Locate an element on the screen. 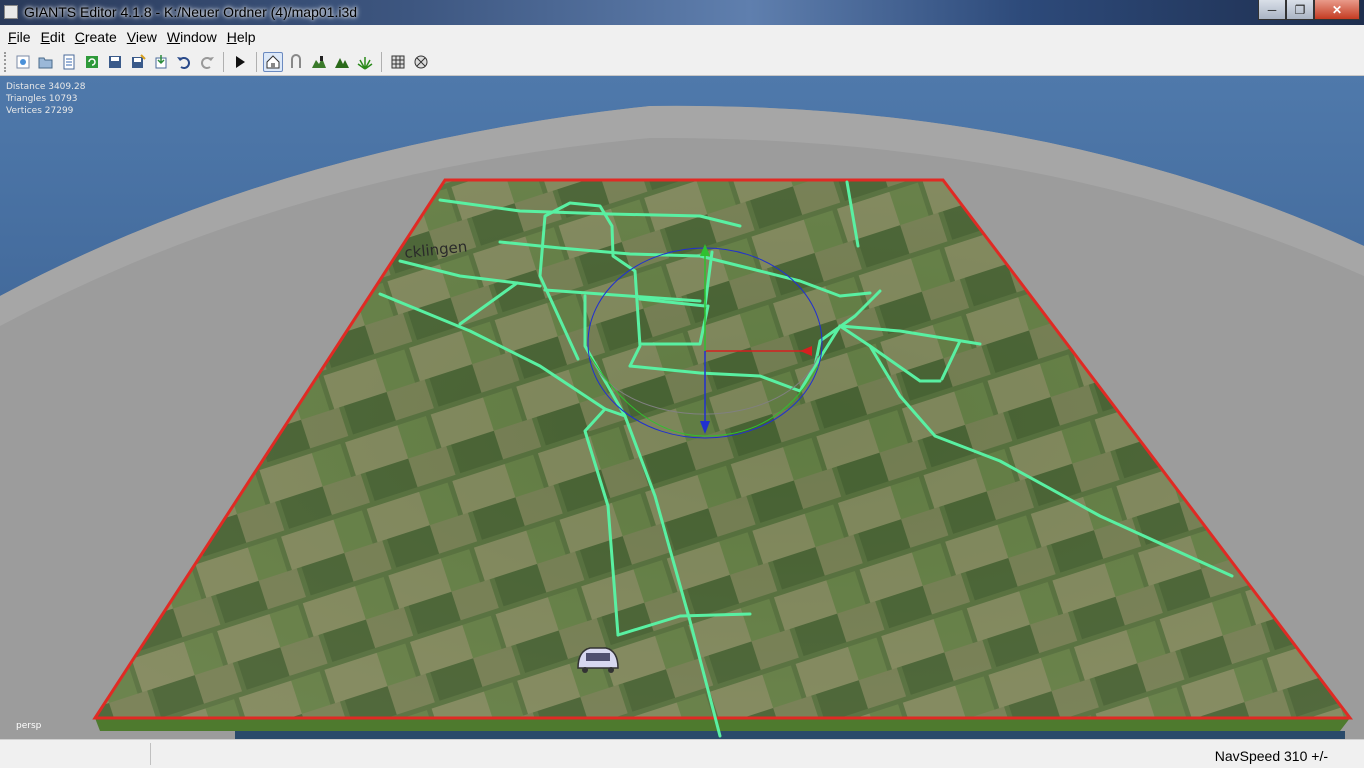 The width and height of the screenshot is (1364, 768). menu-window-label: indow is located at coordinates (198, 36).